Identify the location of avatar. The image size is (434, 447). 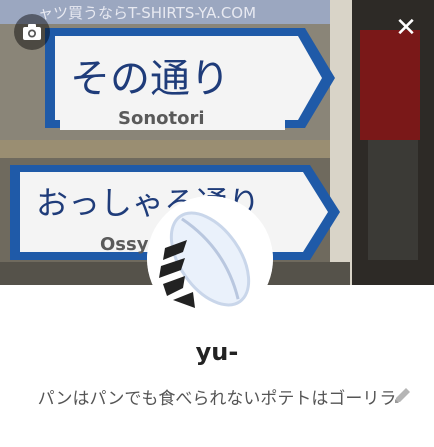
(210, 259).